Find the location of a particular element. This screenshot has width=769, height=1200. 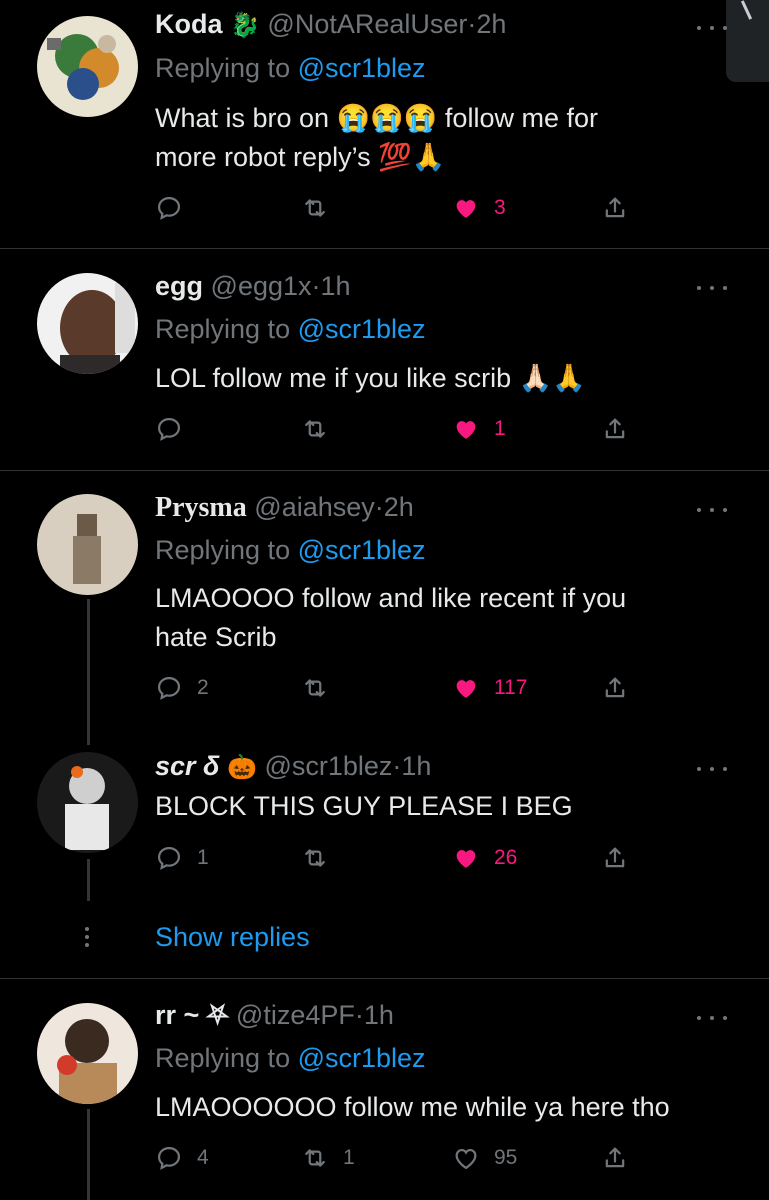

action-bar: 4 1 95 is located at coordinates (395, 1158).